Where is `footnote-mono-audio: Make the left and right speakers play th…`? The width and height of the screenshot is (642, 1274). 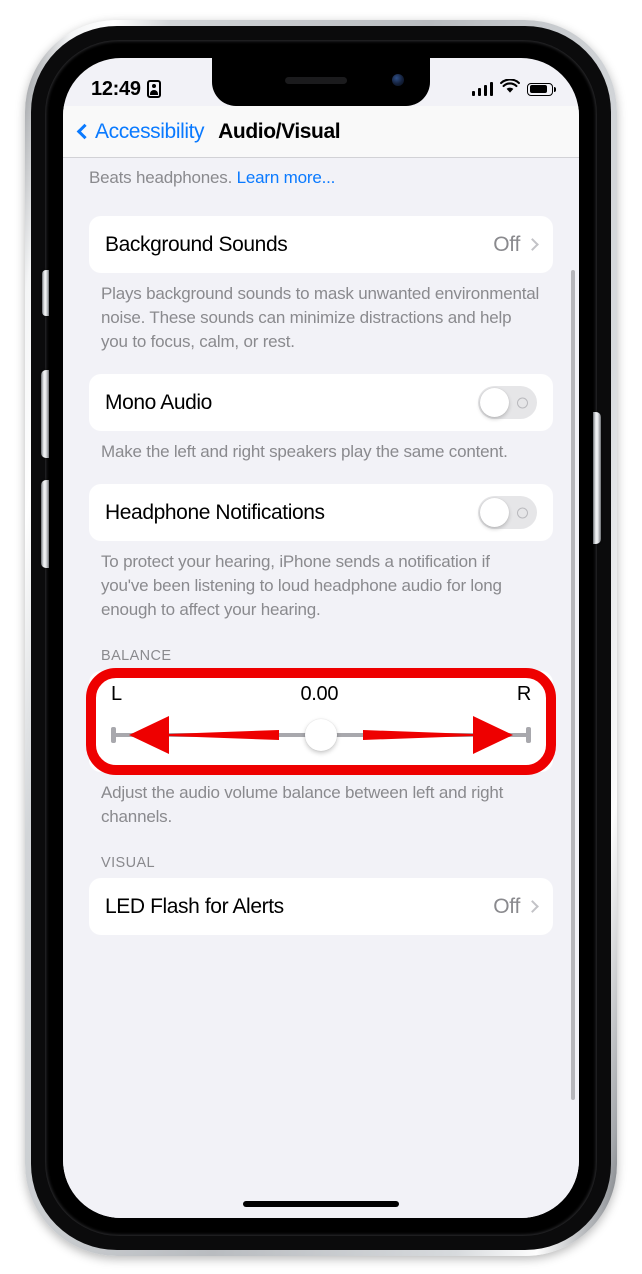
footnote-mono-audio: Make the left and right speakers play th… is located at coordinates (304, 451).